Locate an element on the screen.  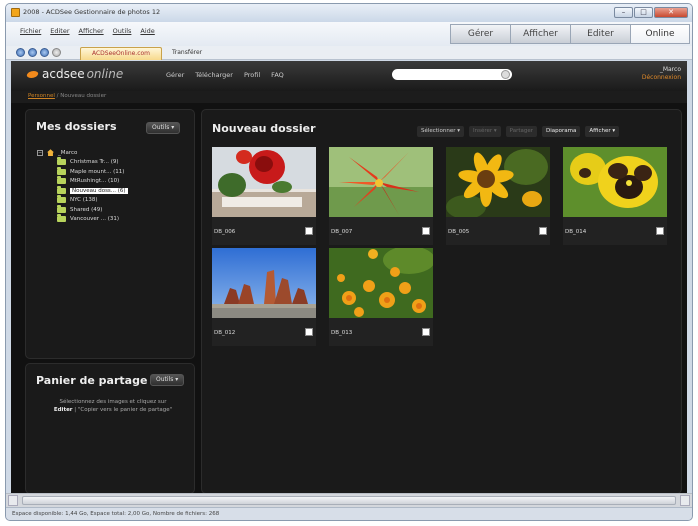
folder-item: NYC (138) is located at coordinates (92, 200).